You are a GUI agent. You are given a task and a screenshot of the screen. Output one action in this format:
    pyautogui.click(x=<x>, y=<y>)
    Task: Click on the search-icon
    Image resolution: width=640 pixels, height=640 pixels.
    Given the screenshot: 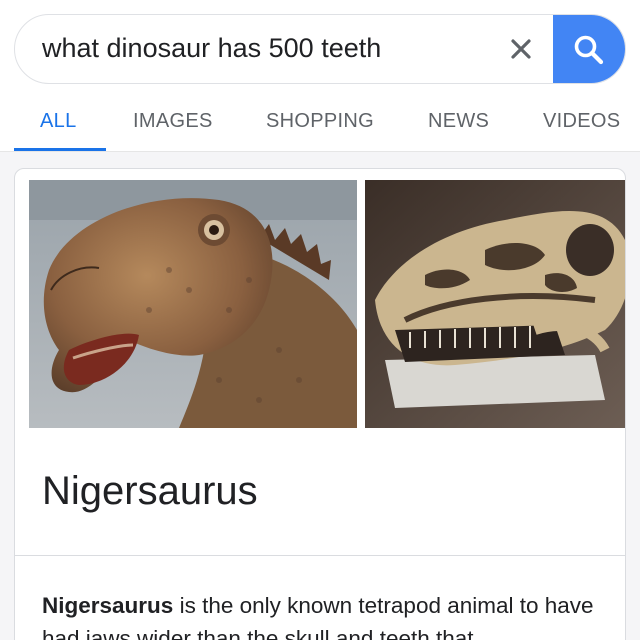 What is the action you would take?
    pyautogui.click(x=589, y=50)
    